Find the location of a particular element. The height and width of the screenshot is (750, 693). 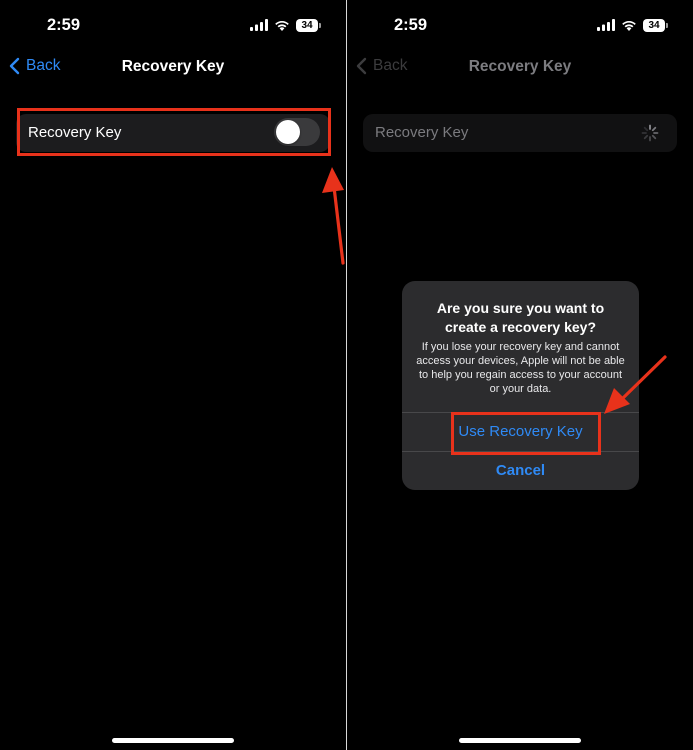

highlight-box-use-recovery-key is located at coordinates (526, 433).